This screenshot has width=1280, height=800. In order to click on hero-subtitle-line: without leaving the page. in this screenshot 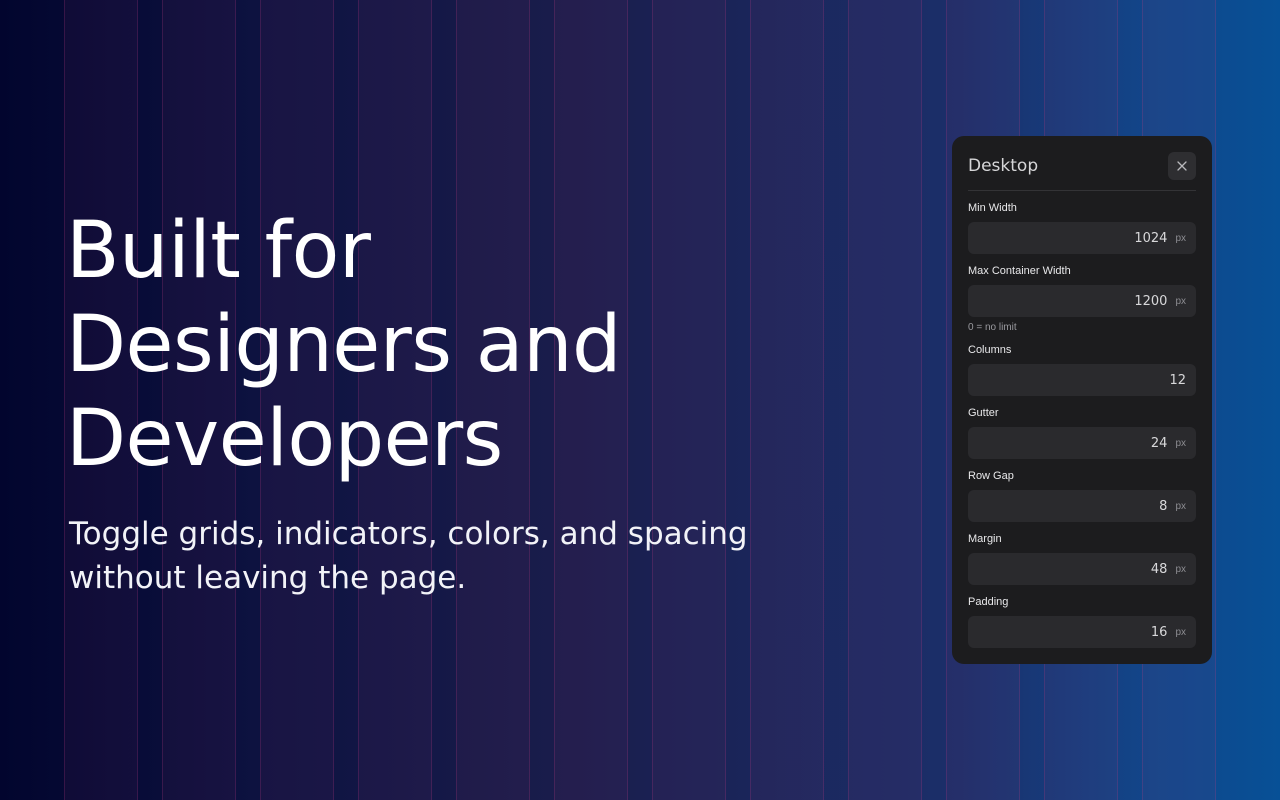, I will do `click(268, 578)`.